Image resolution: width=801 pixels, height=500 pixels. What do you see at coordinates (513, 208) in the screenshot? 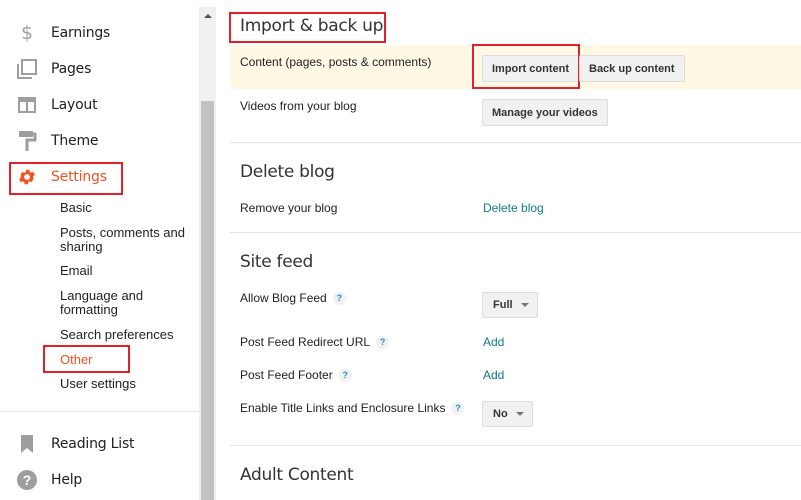
I see `delete-blog-link: Delete blog` at bounding box center [513, 208].